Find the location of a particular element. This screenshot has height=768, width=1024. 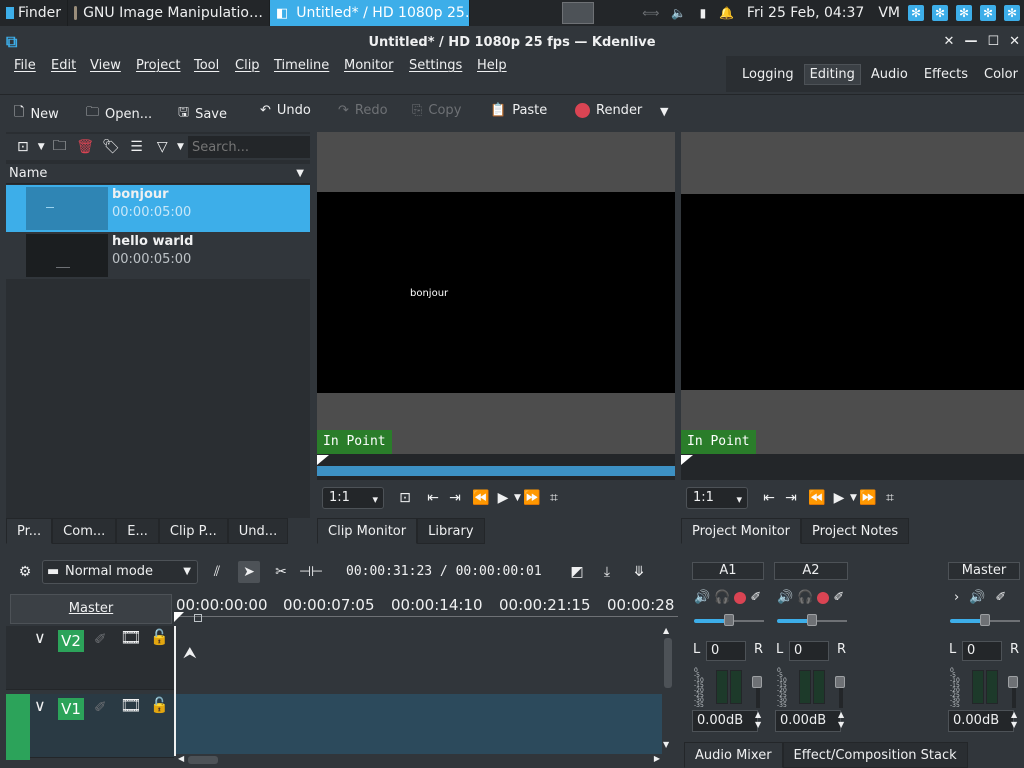

network-icon: ⟺ is located at coordinates (651, 13).